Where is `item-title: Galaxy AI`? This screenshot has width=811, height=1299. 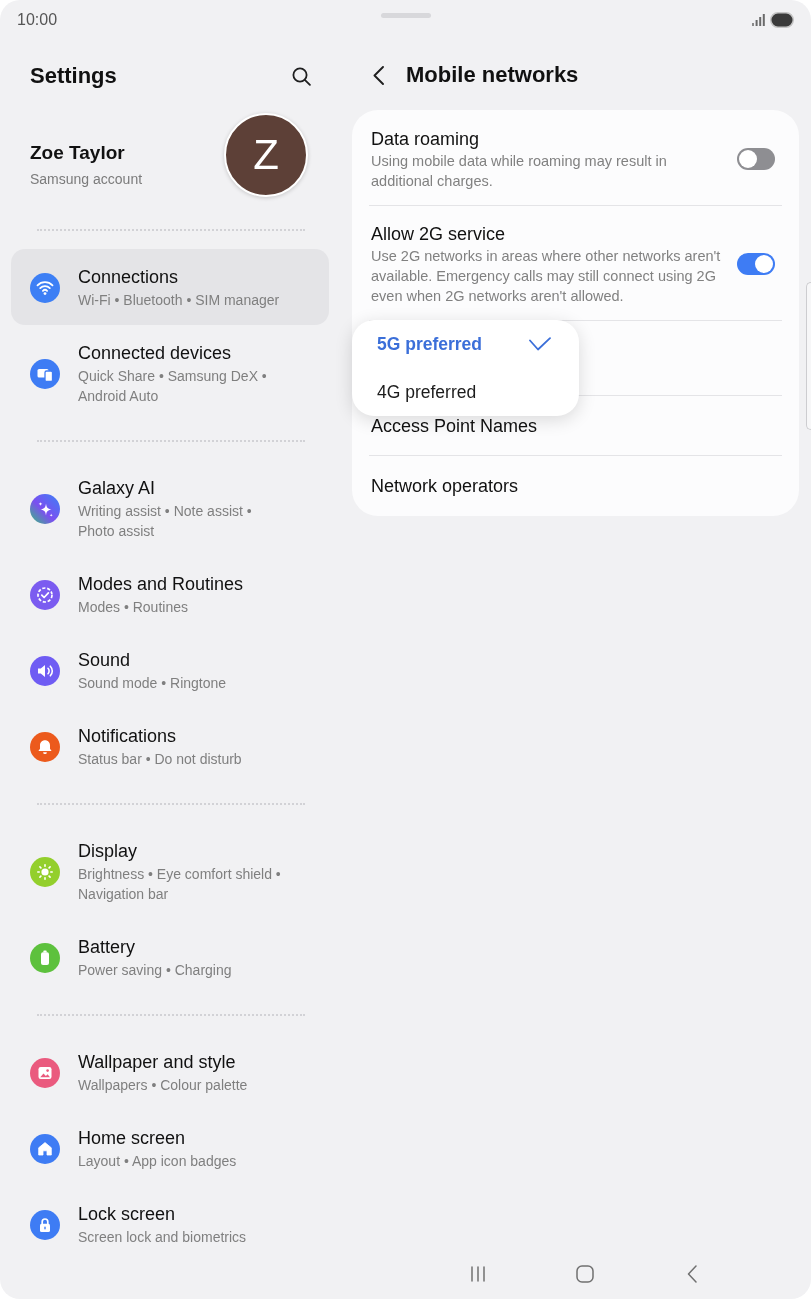
item-title: Galaxy AI is located at coordinates (117, 488).